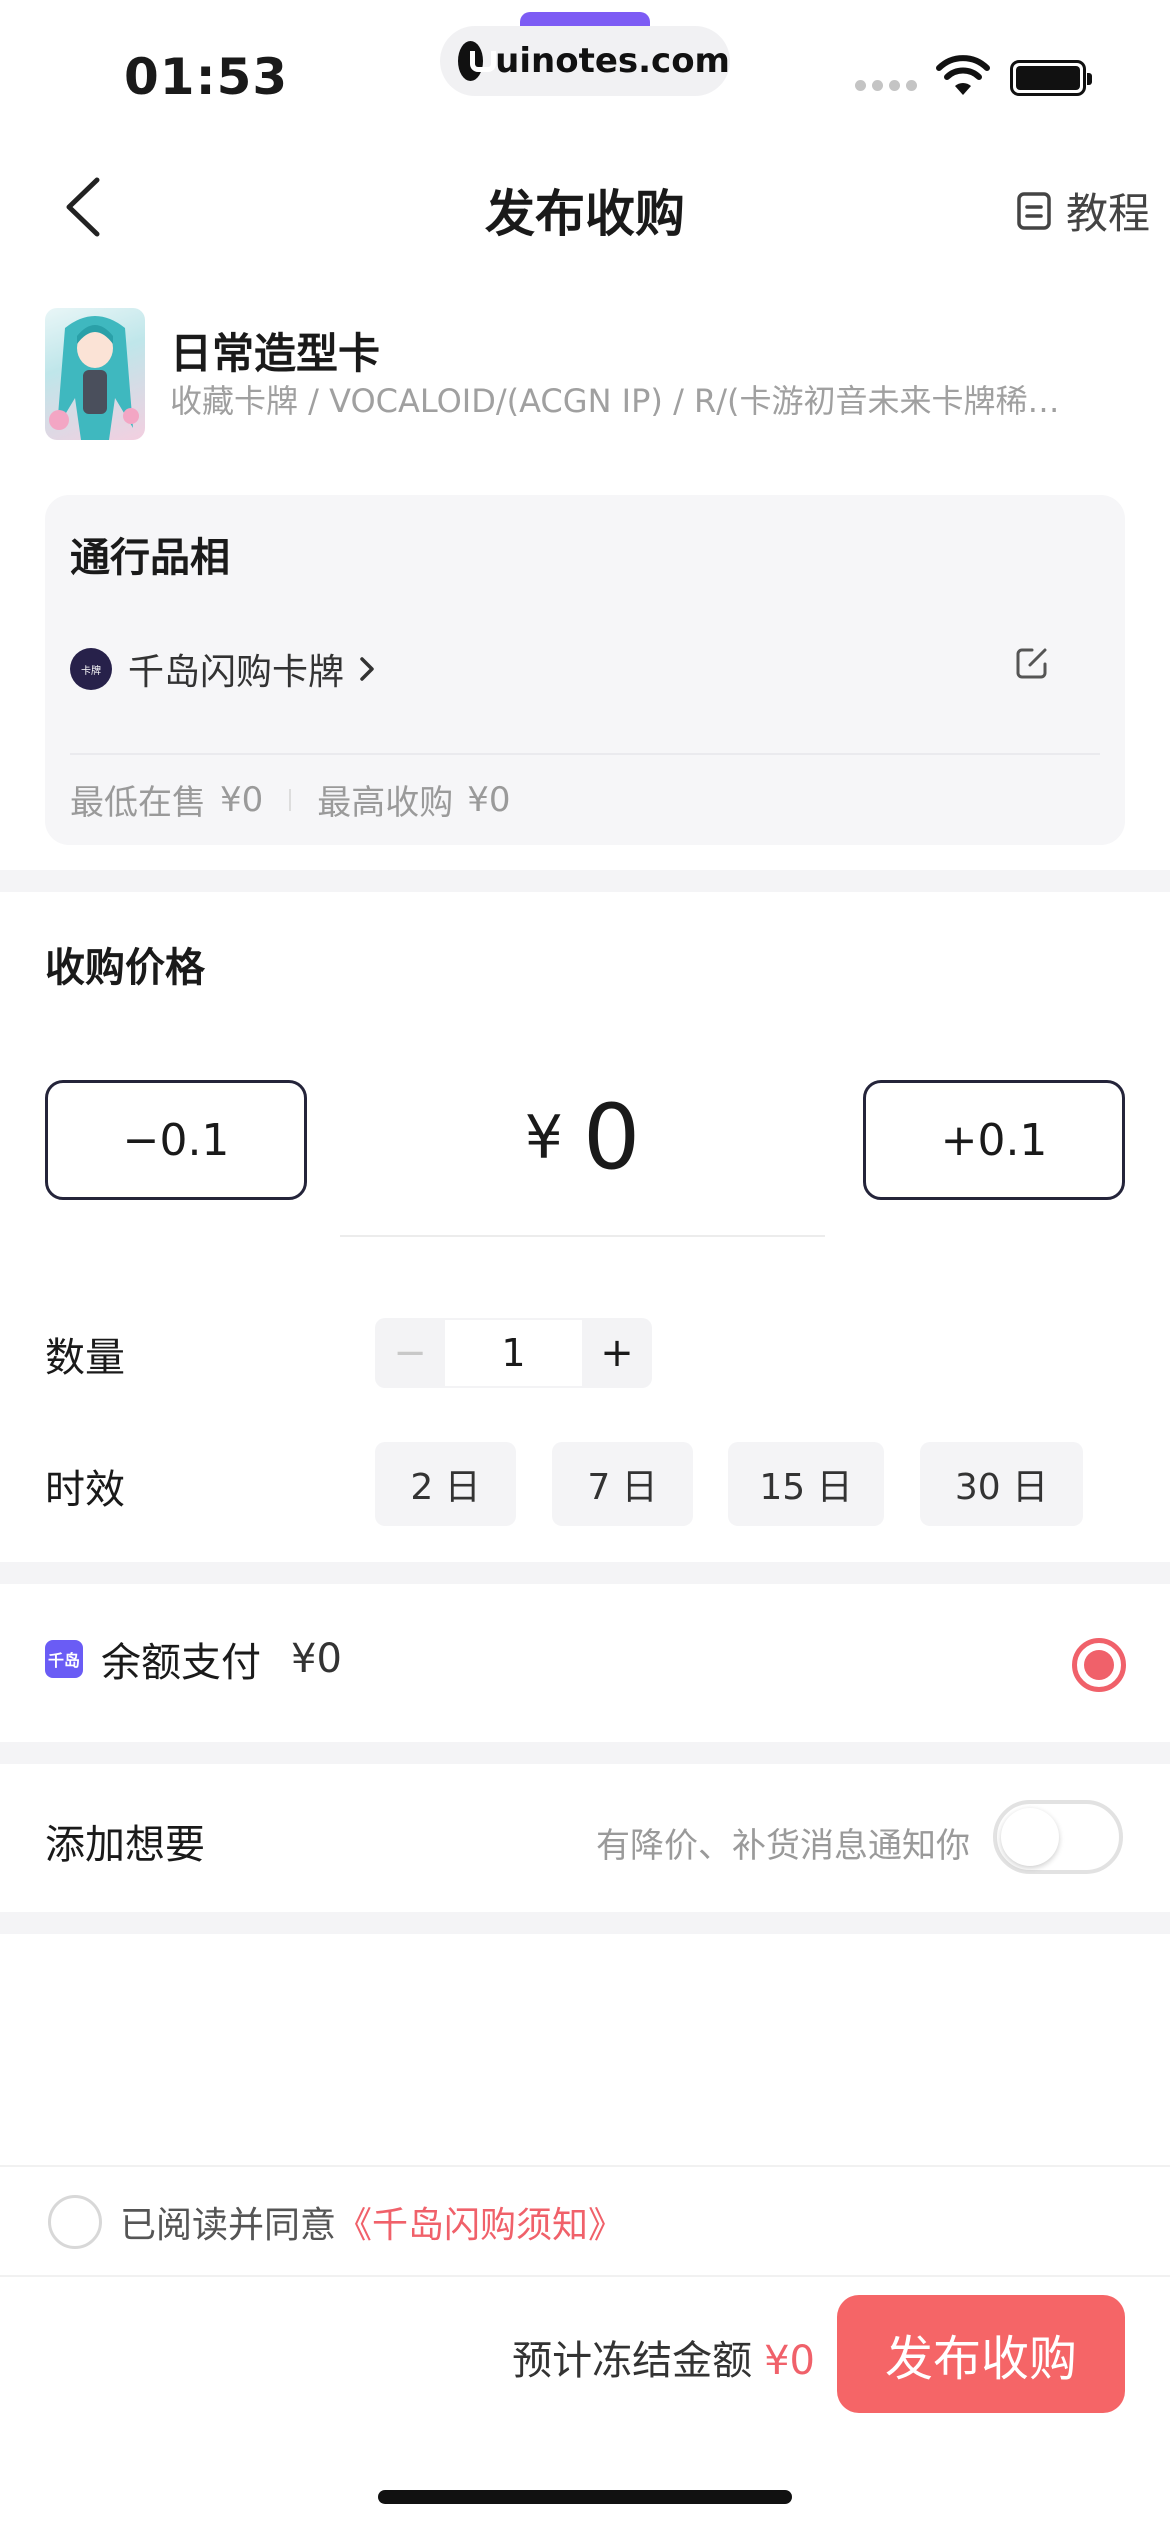 The height and width of the screenshot is (2532, 1170). I want to click on price-input: ¥0, so click(582, 1137).